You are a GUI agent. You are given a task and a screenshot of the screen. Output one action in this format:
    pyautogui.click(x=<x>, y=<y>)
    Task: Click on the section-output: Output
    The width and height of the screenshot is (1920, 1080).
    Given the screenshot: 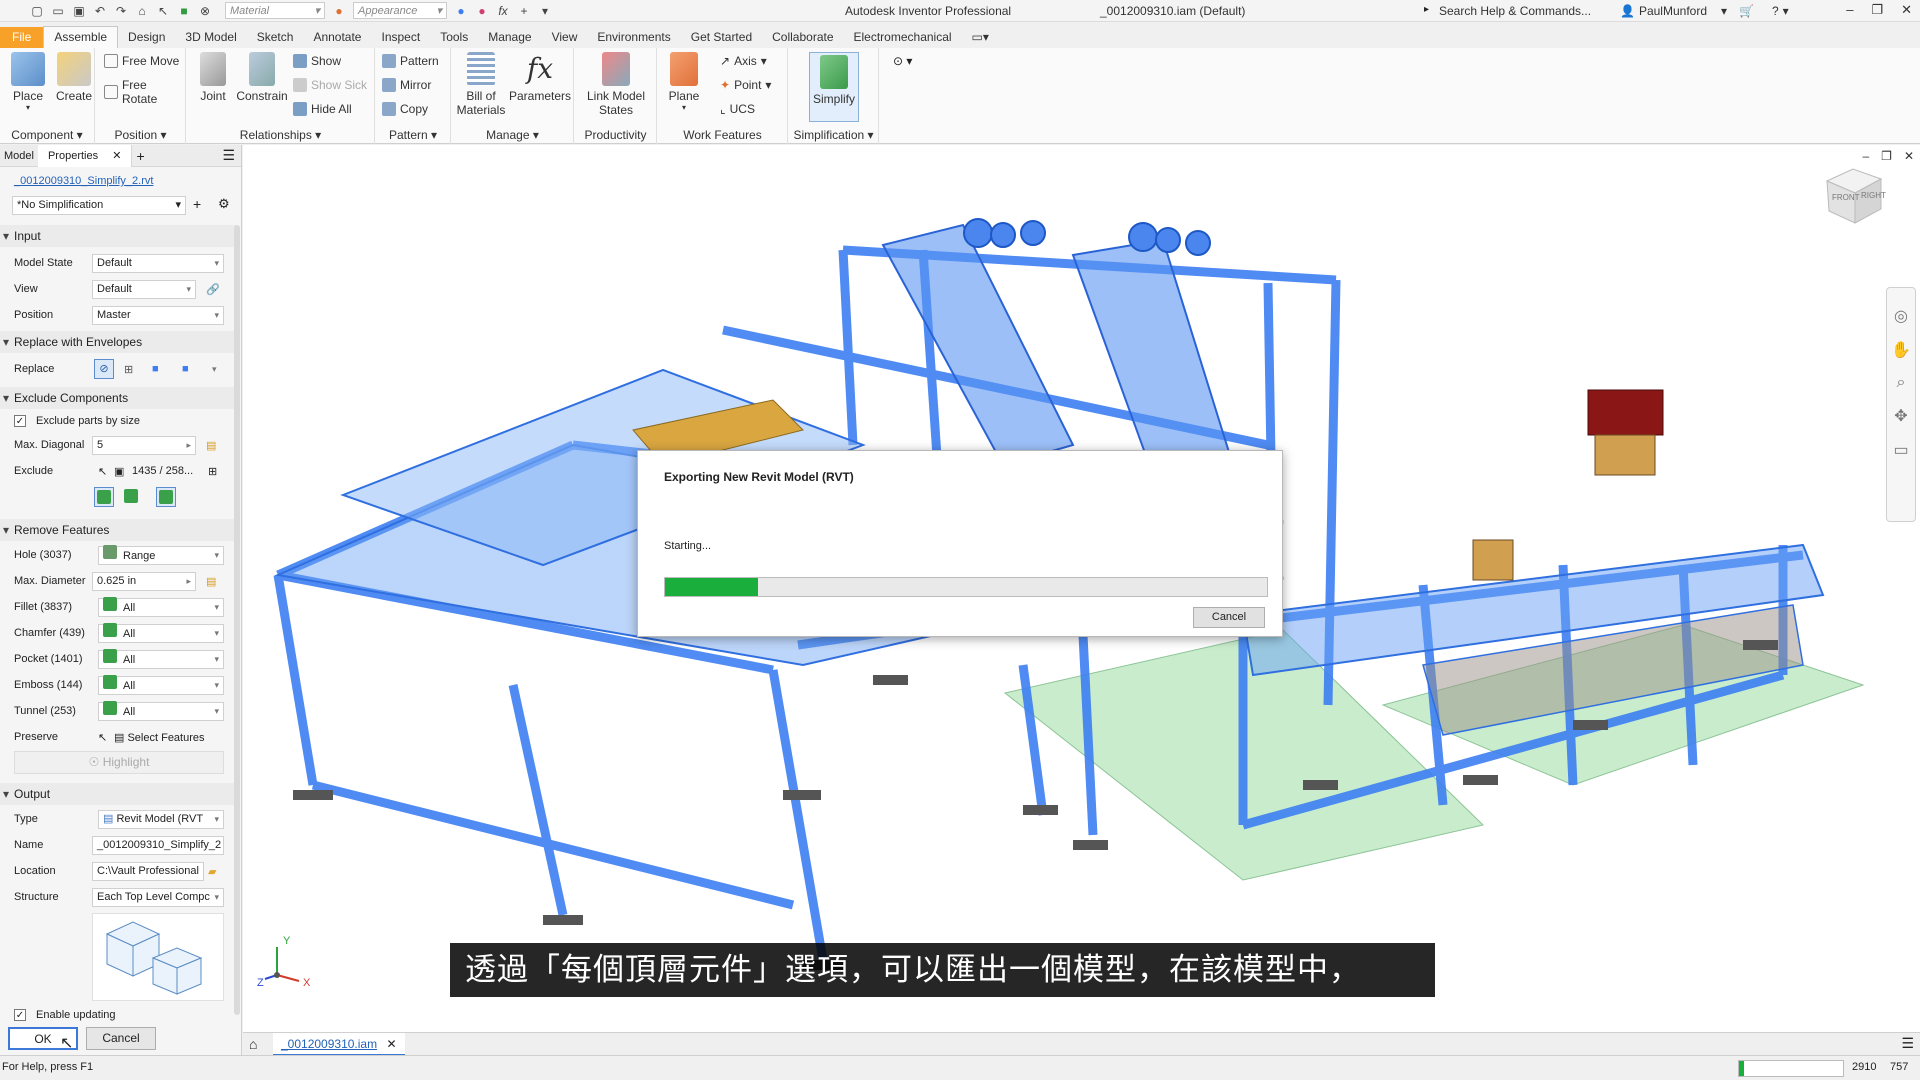 What is the action you would take?
    pyautogui.click(x=118, y=794)
    